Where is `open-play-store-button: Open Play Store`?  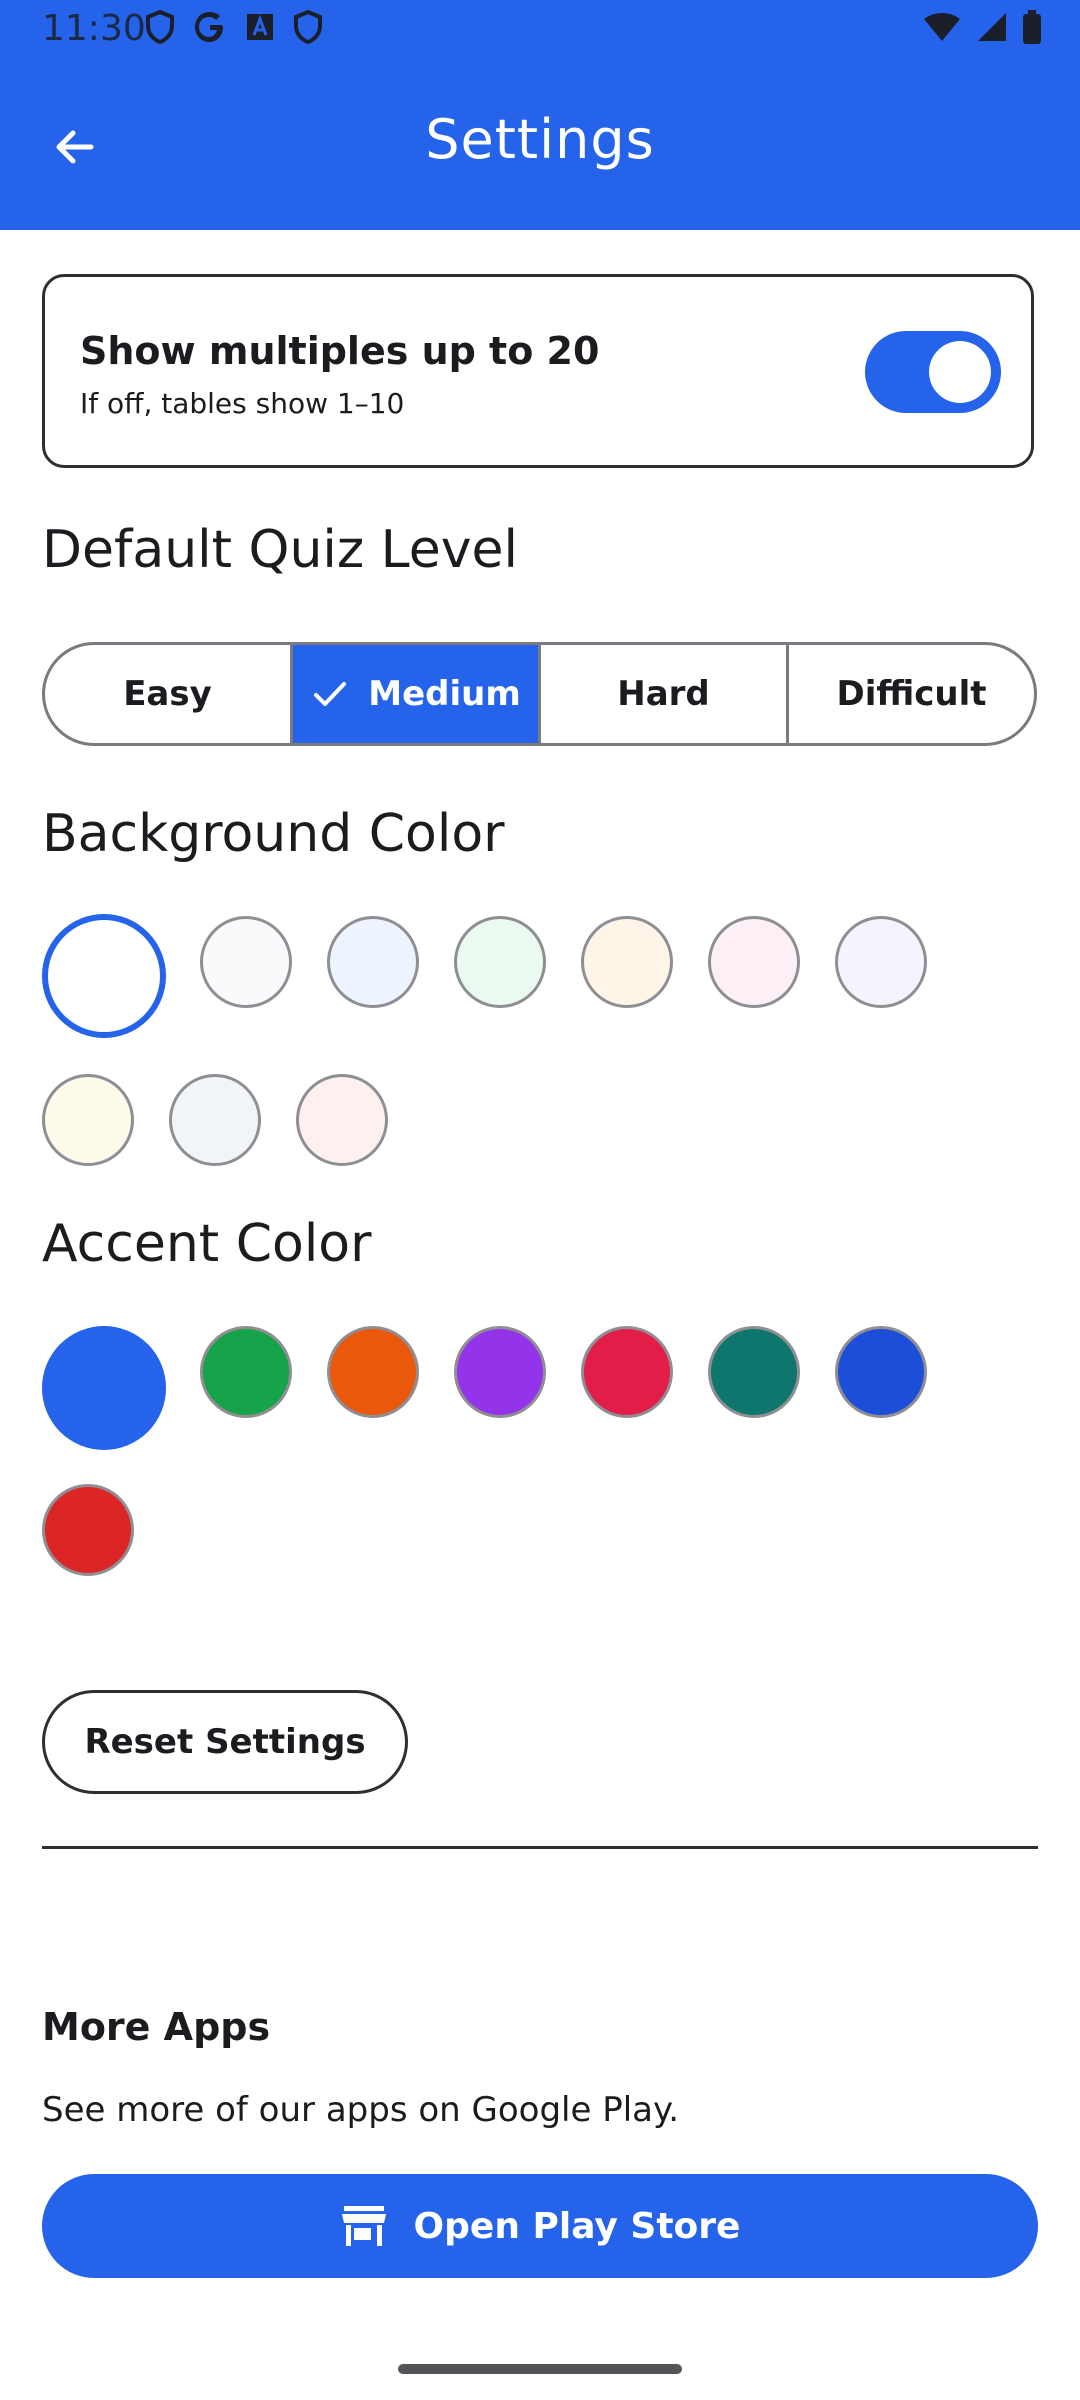 open-play-store-button: Open Play Store is located at coordinates (540, 2226).